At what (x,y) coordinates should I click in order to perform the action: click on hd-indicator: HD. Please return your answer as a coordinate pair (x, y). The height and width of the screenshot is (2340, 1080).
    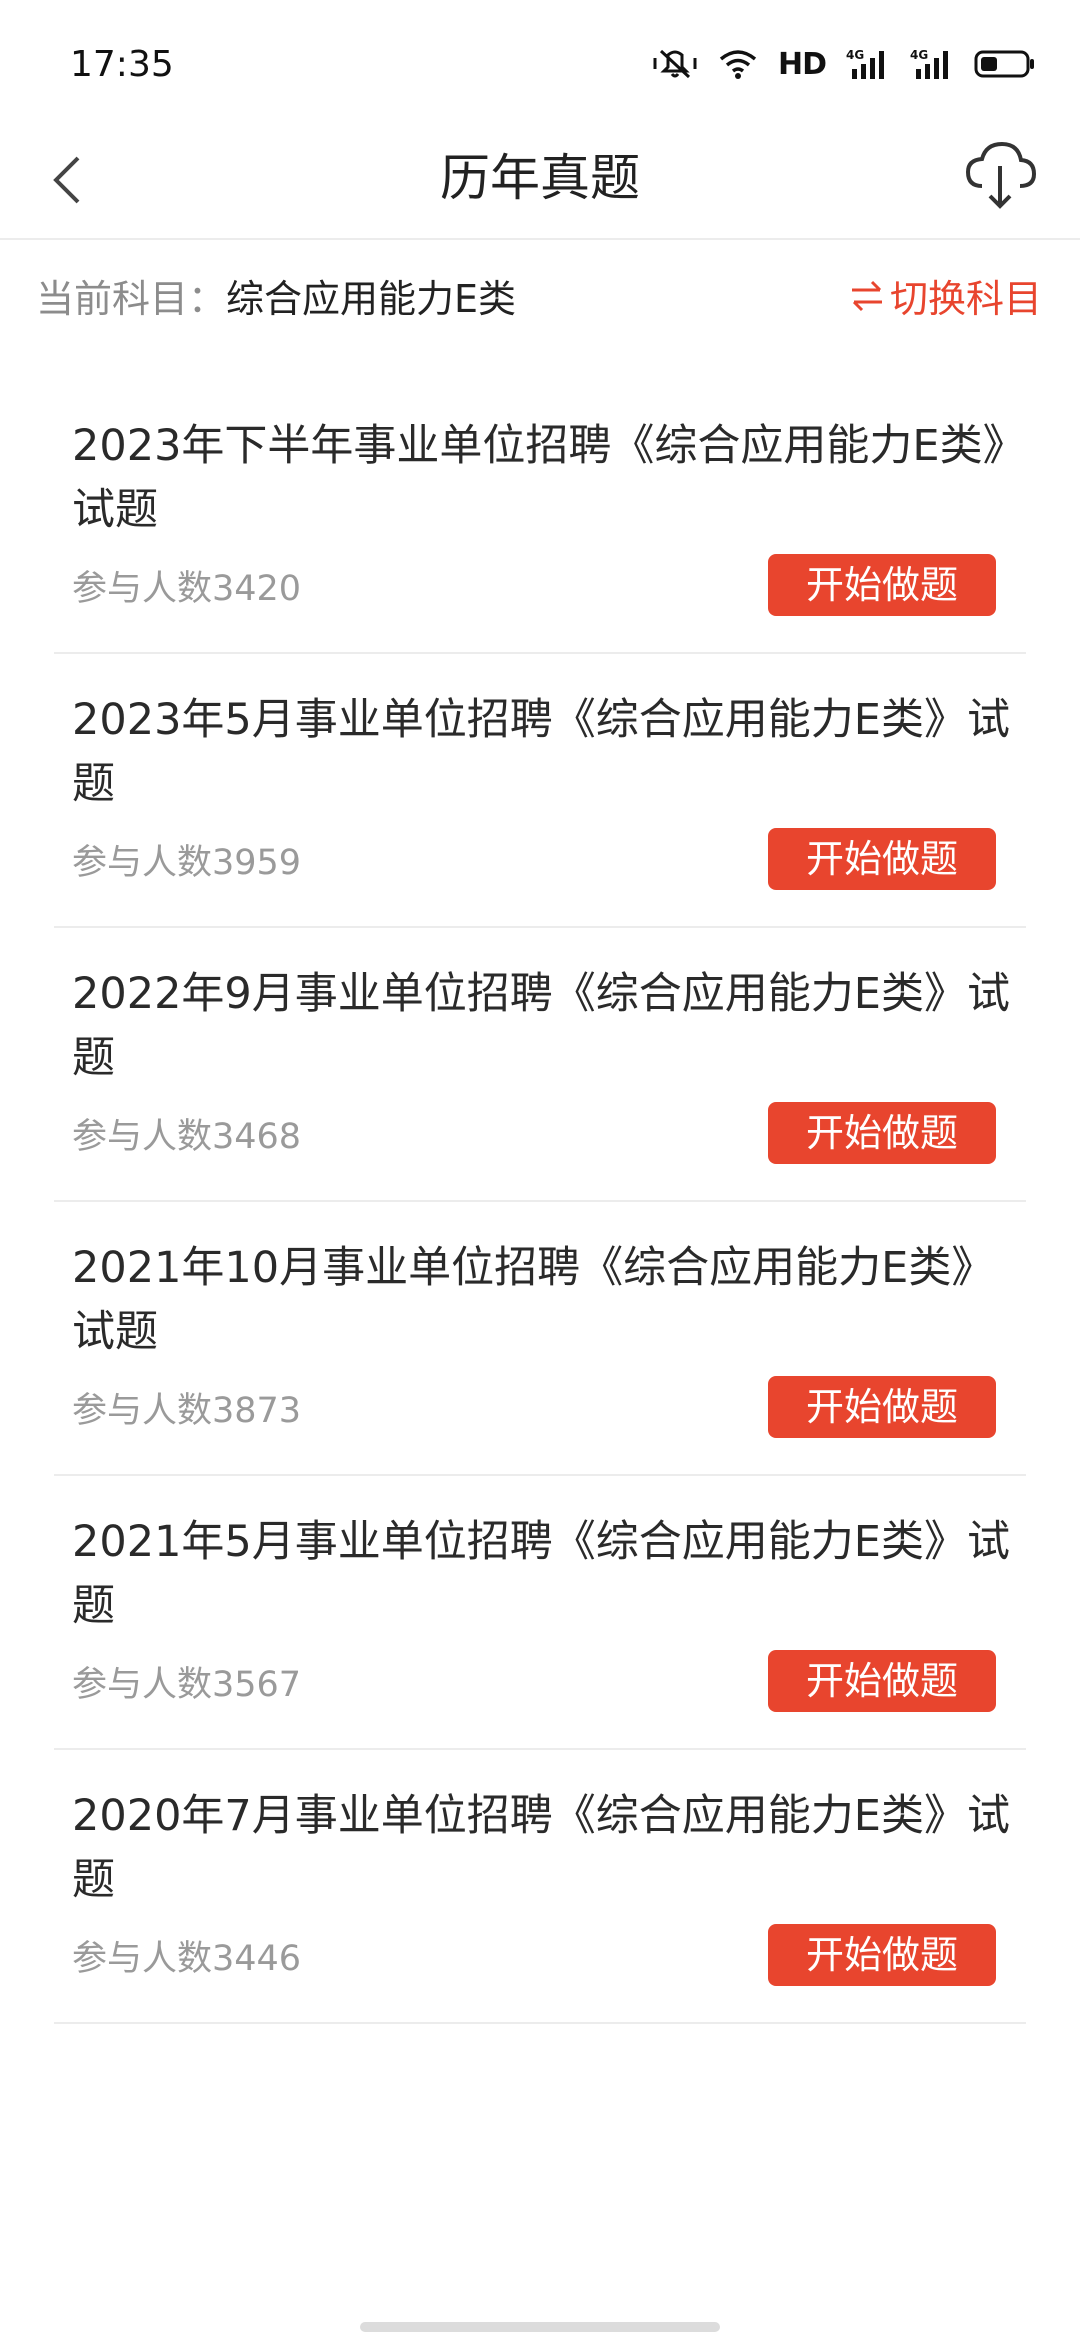
    Looking at the image, I should click on (802, 64).